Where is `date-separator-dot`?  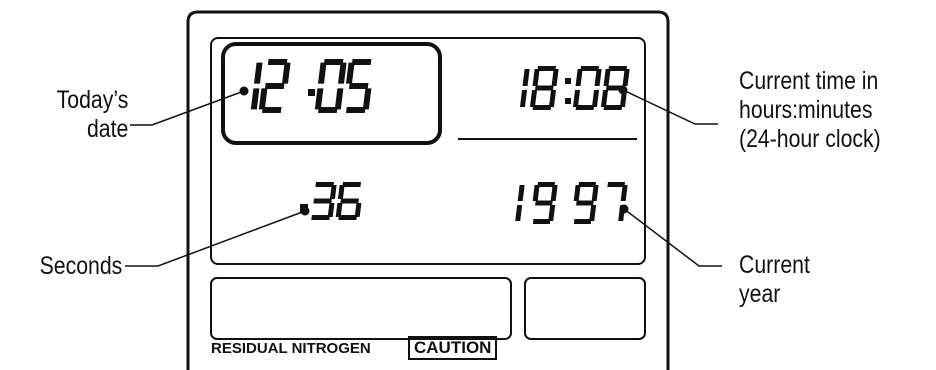 date-separator-dot is located at coordinates (311, 92).